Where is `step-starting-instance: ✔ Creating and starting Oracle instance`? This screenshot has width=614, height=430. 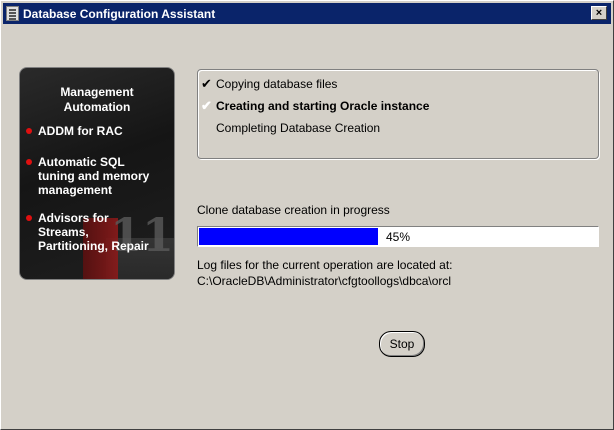
step-starting-instance: ✔ Creating and starting Oracle instance is located at coordinates (315, 105).